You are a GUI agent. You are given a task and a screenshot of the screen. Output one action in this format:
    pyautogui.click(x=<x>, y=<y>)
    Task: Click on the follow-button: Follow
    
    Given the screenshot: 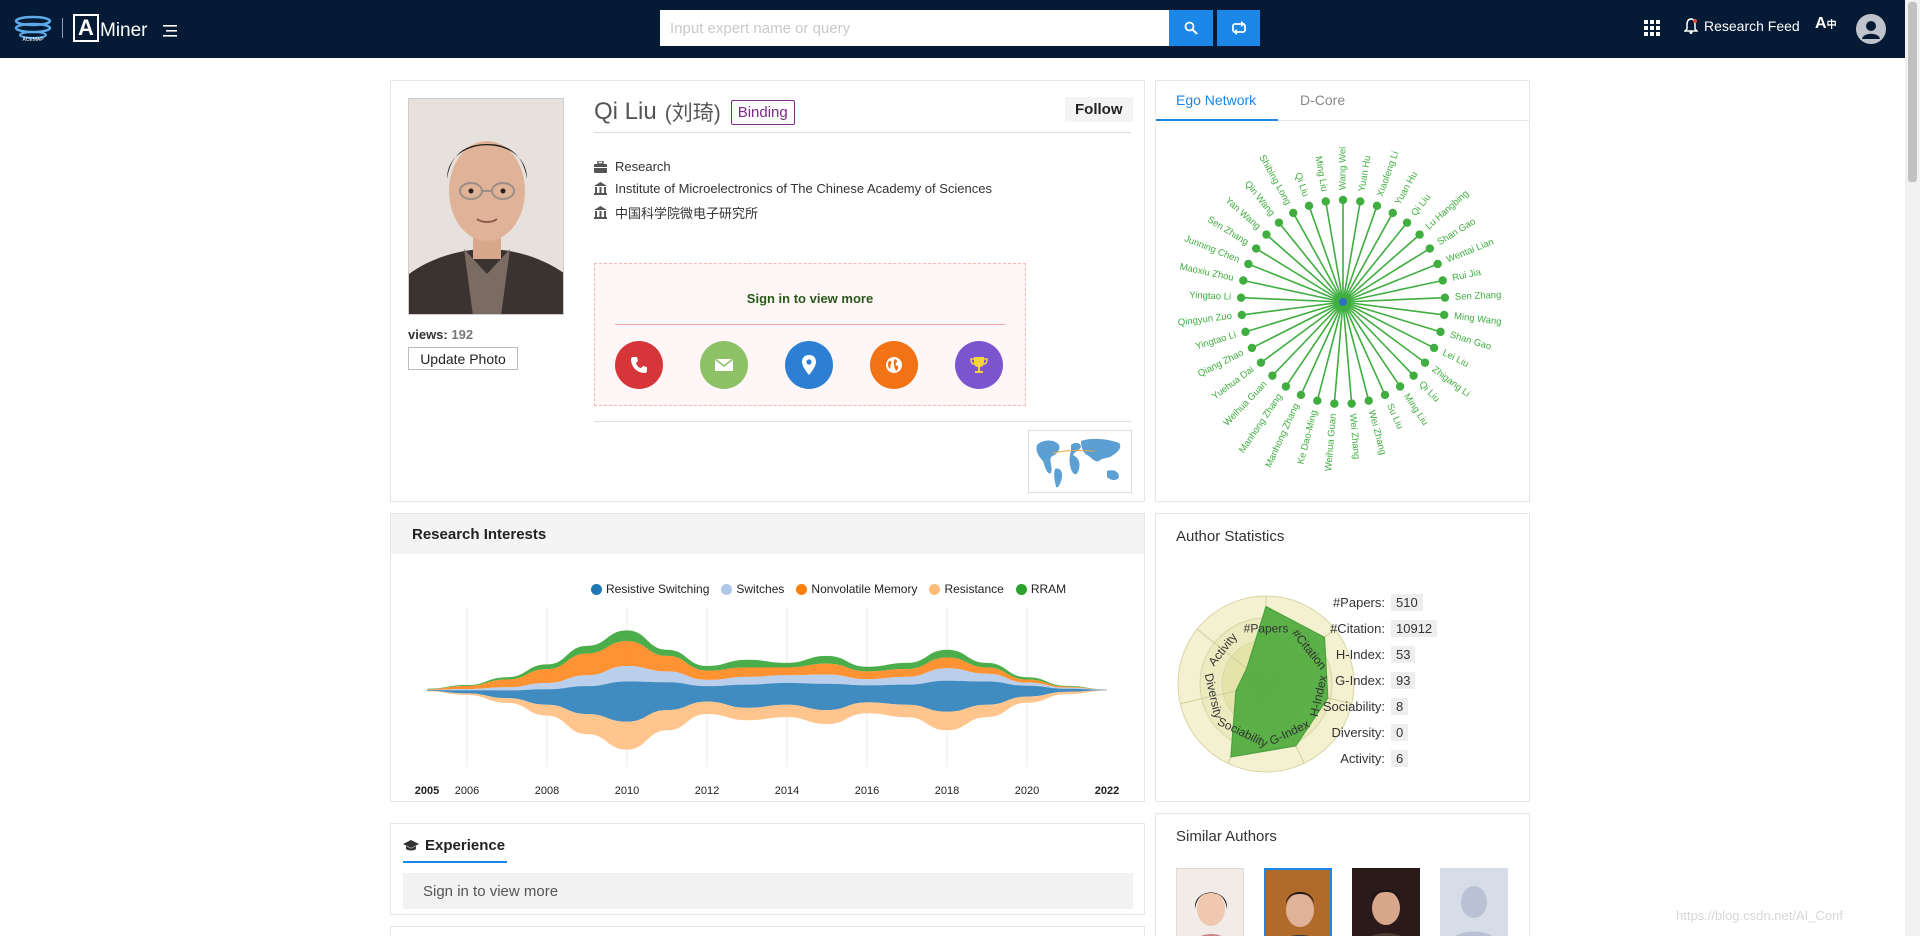 What is the action you would take?
    pyautogui.click(x=1099, y=109)
    